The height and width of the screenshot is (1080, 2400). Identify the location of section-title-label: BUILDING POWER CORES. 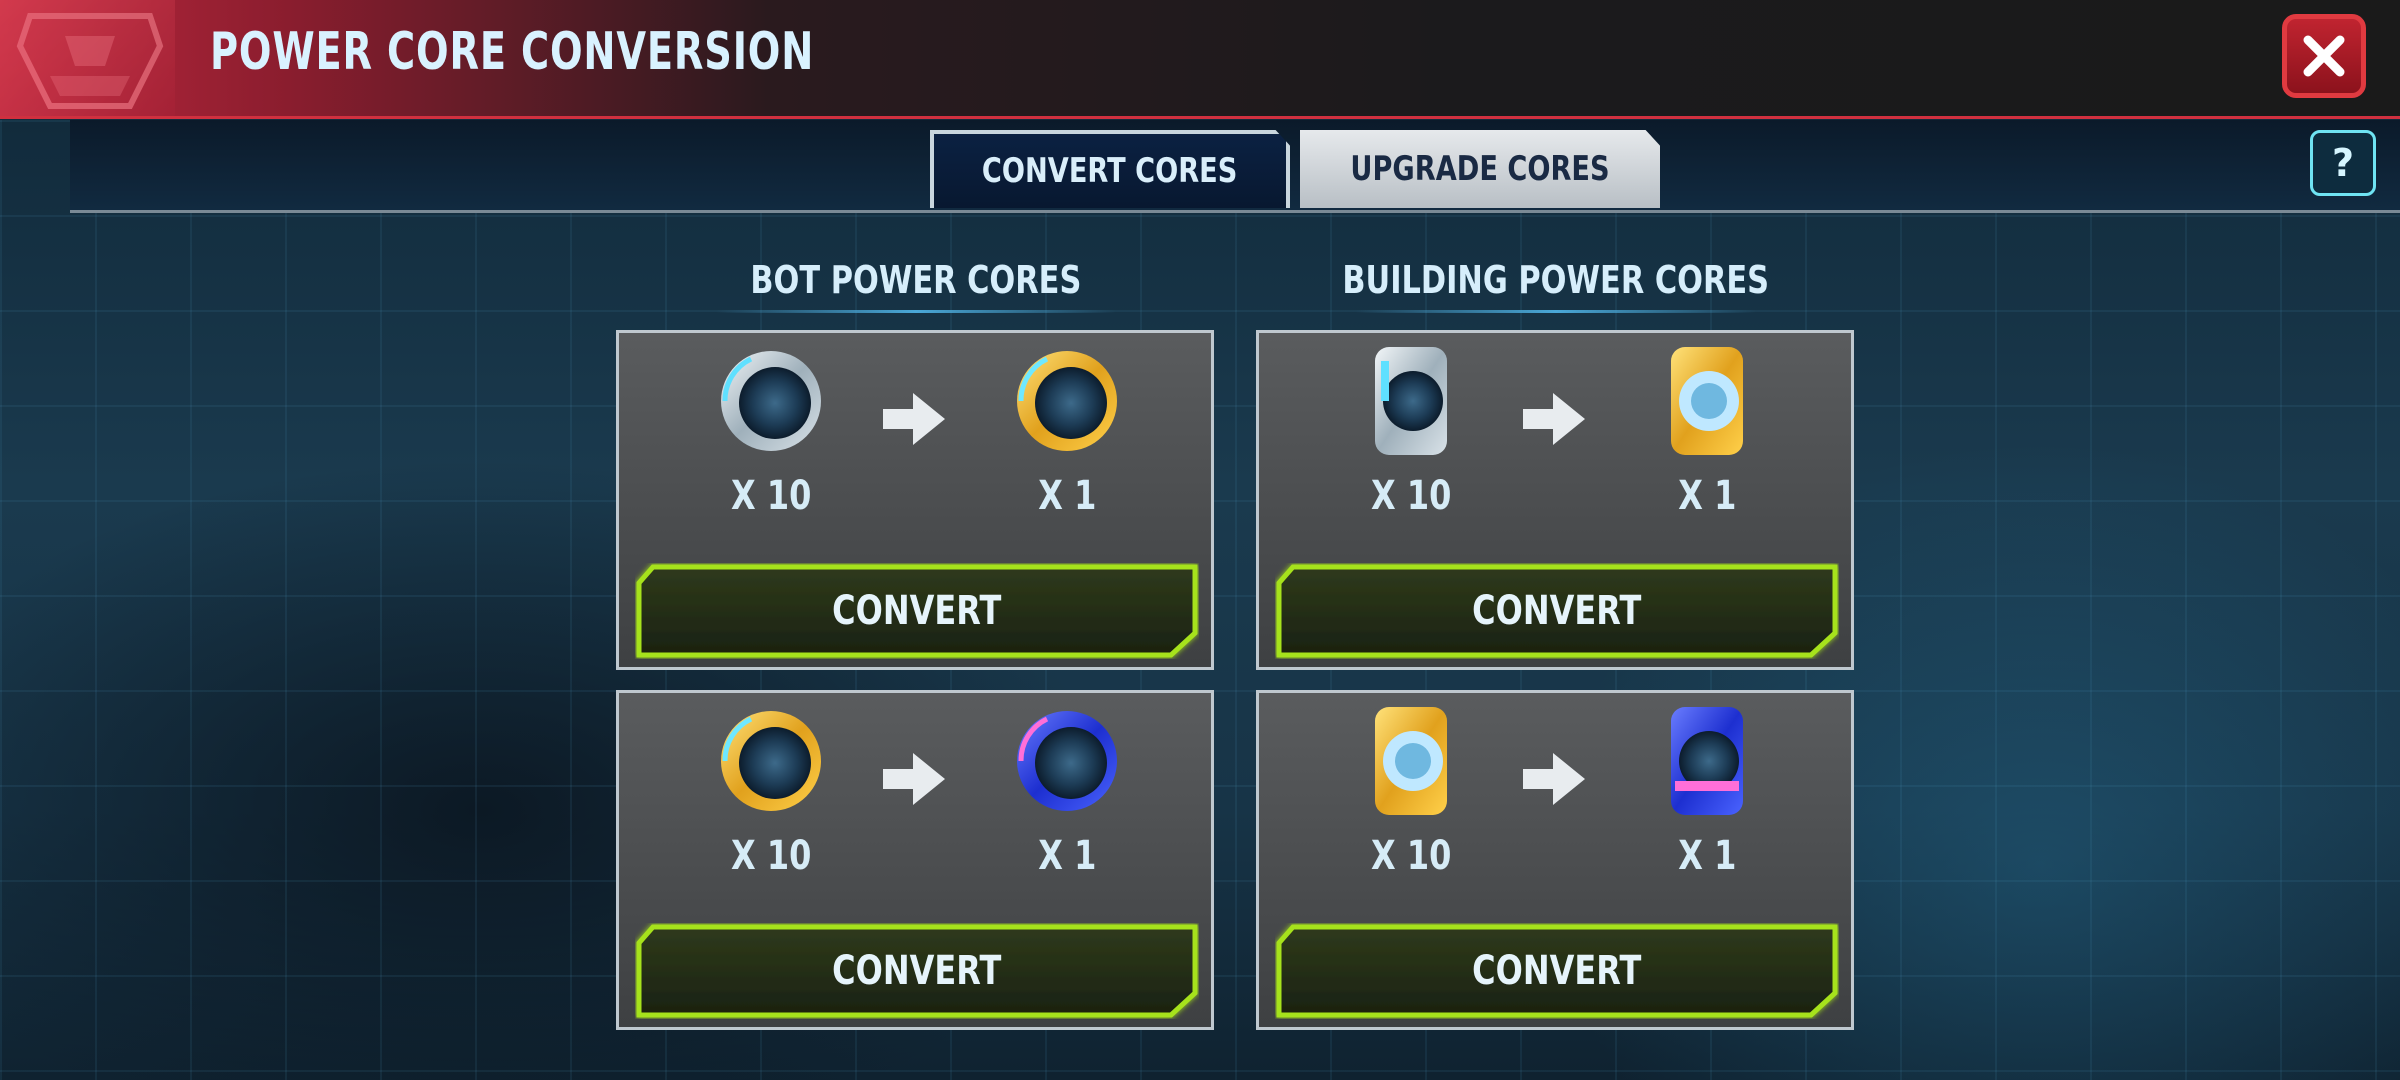
(1556, 280).